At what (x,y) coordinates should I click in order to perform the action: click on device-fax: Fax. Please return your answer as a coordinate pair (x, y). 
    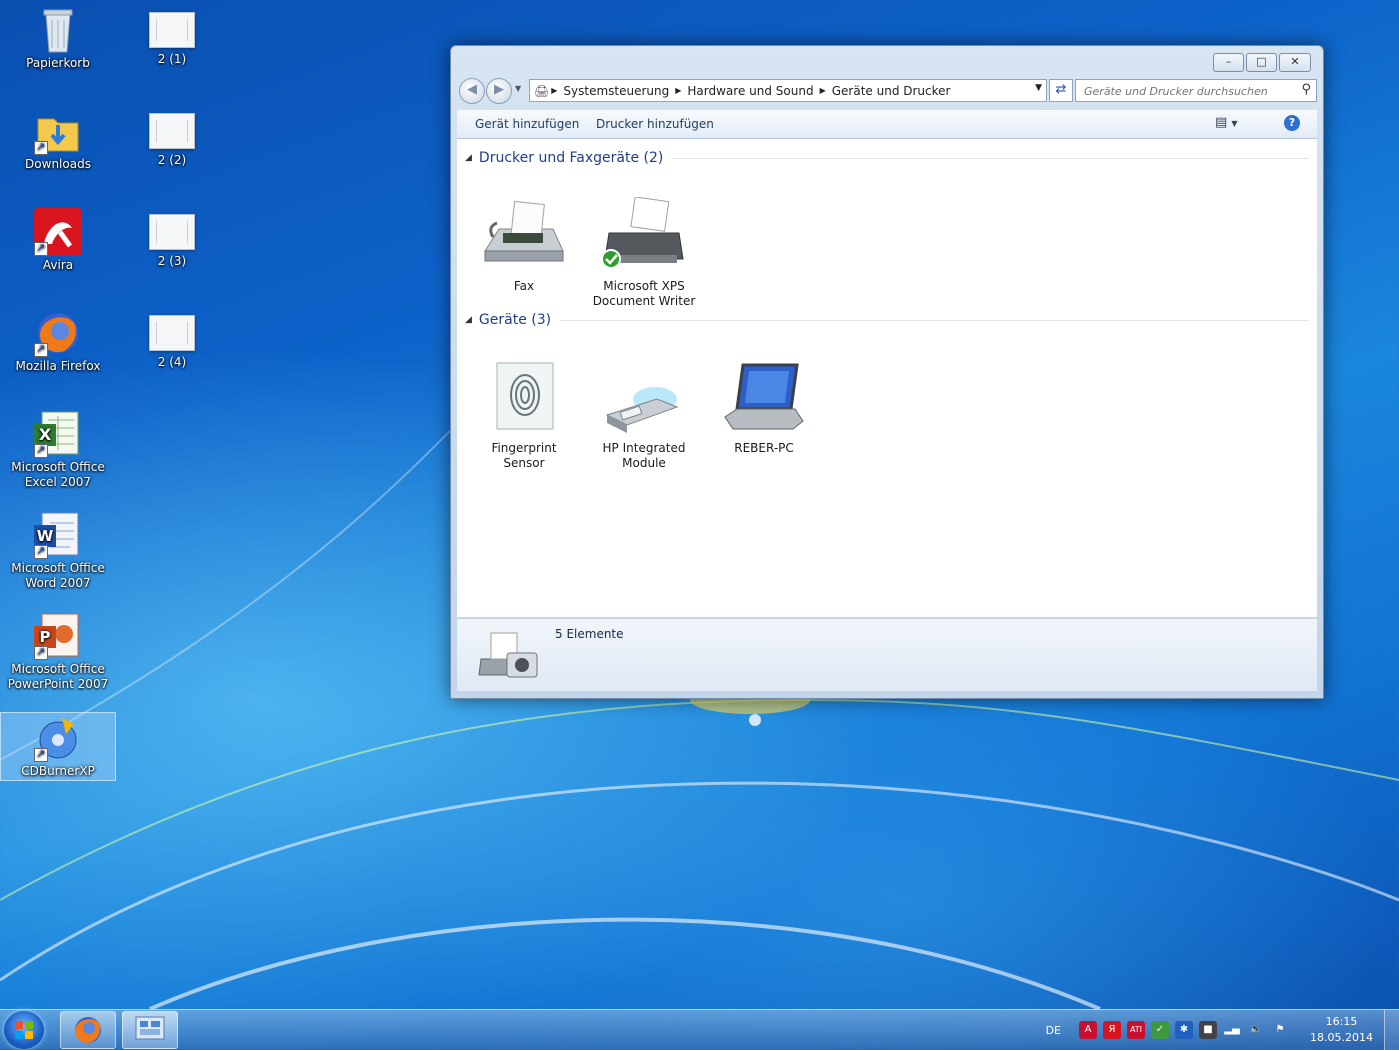
    Looking at the image, I should click on (524, 245).